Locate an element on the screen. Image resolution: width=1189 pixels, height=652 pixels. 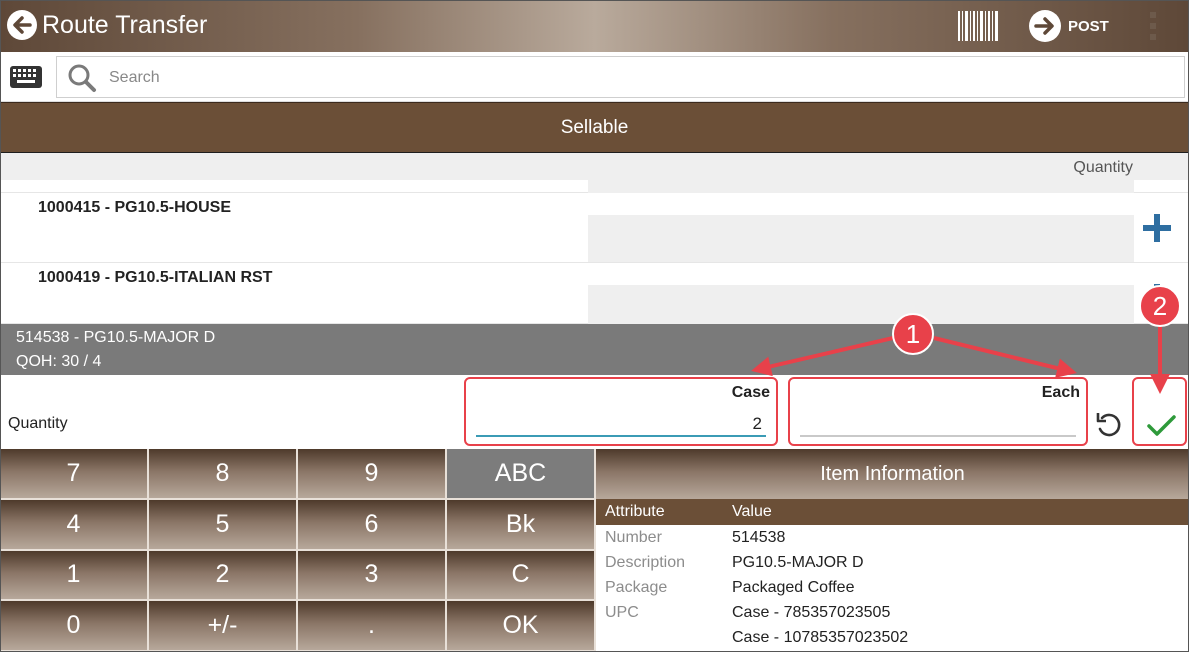
keypad-key: 8 is located at coordinates (223, 474).